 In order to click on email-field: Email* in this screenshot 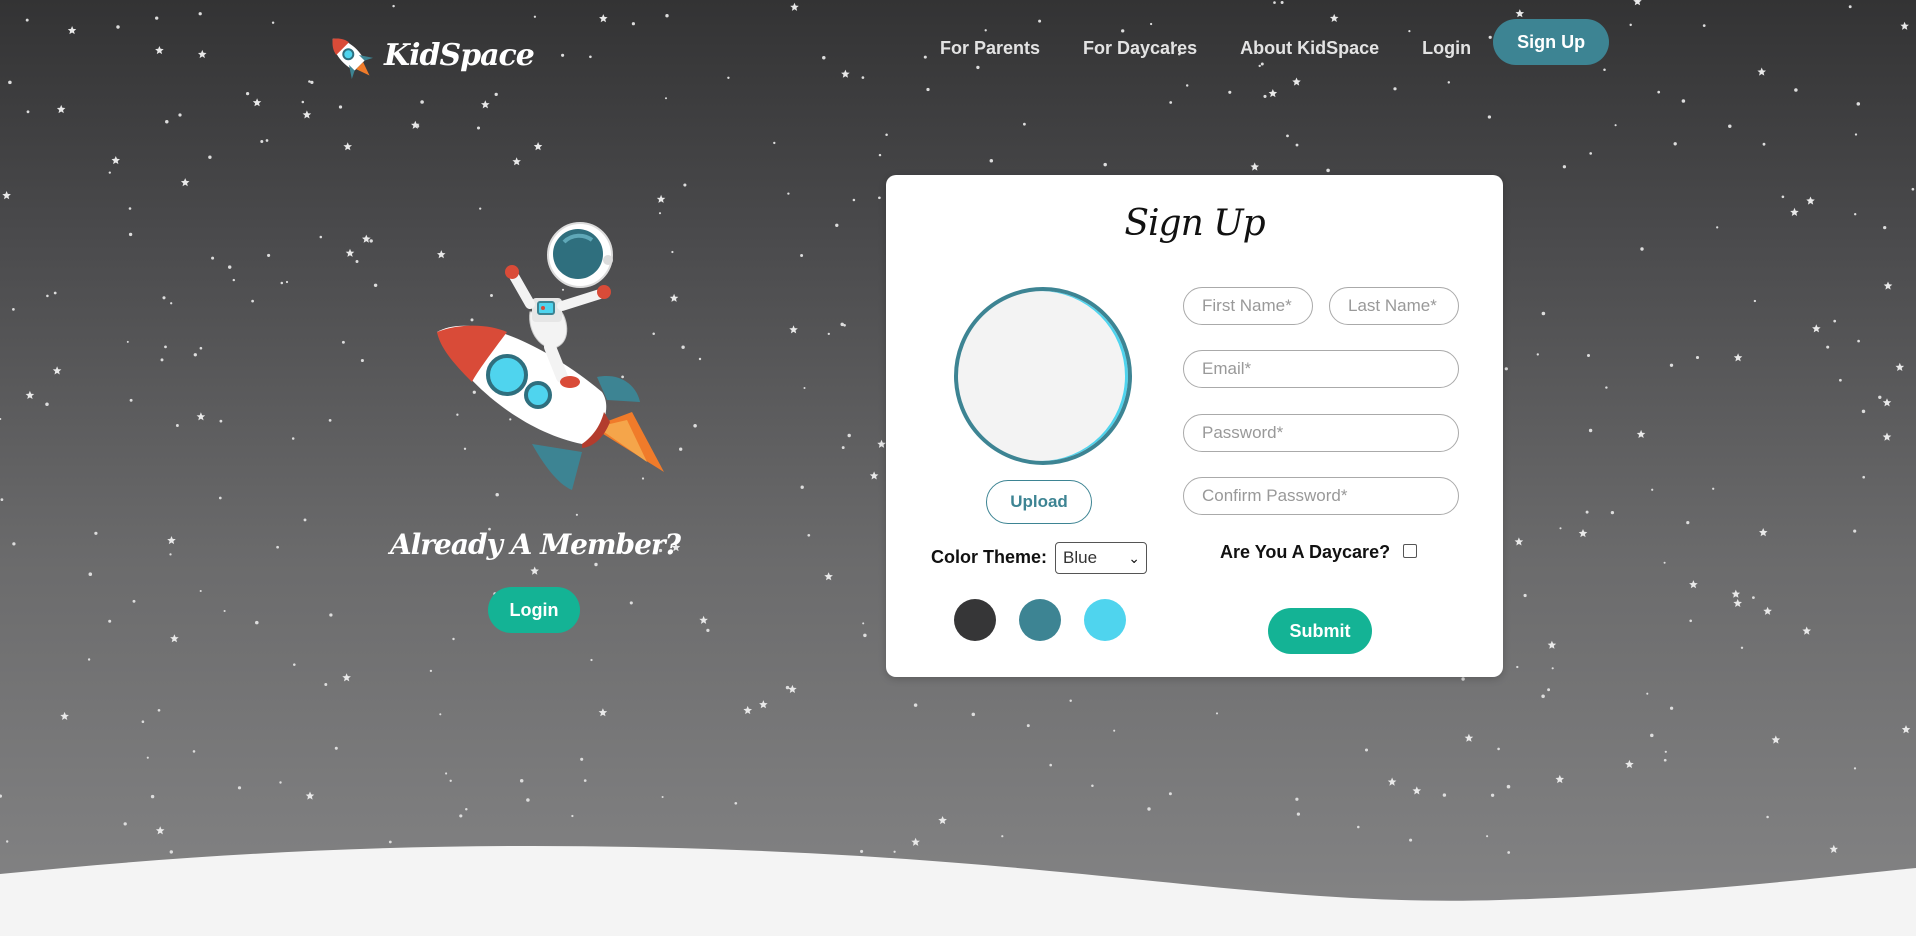, I will do `click(1321, 369)`.